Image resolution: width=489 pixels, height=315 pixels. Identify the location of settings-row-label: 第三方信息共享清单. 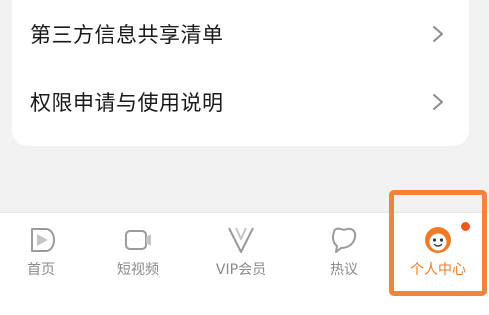
(127, 35).